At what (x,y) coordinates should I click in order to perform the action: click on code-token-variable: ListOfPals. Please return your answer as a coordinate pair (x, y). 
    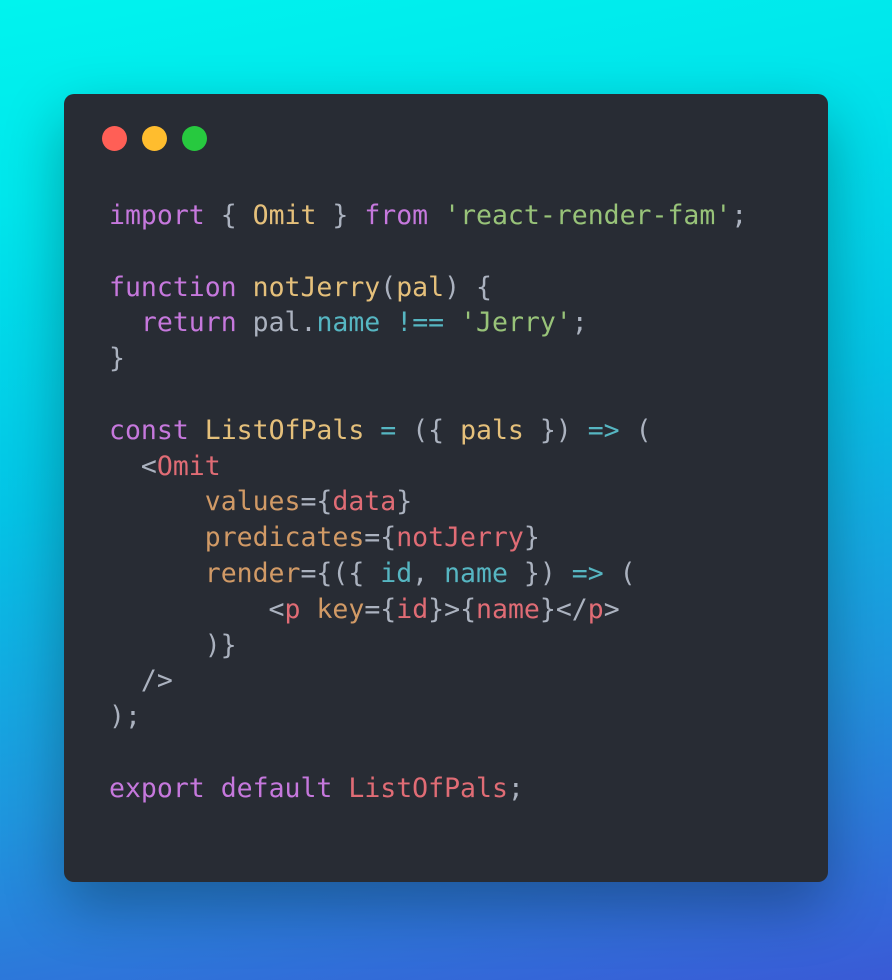
    Looking at the image, I should click on (428, 788).